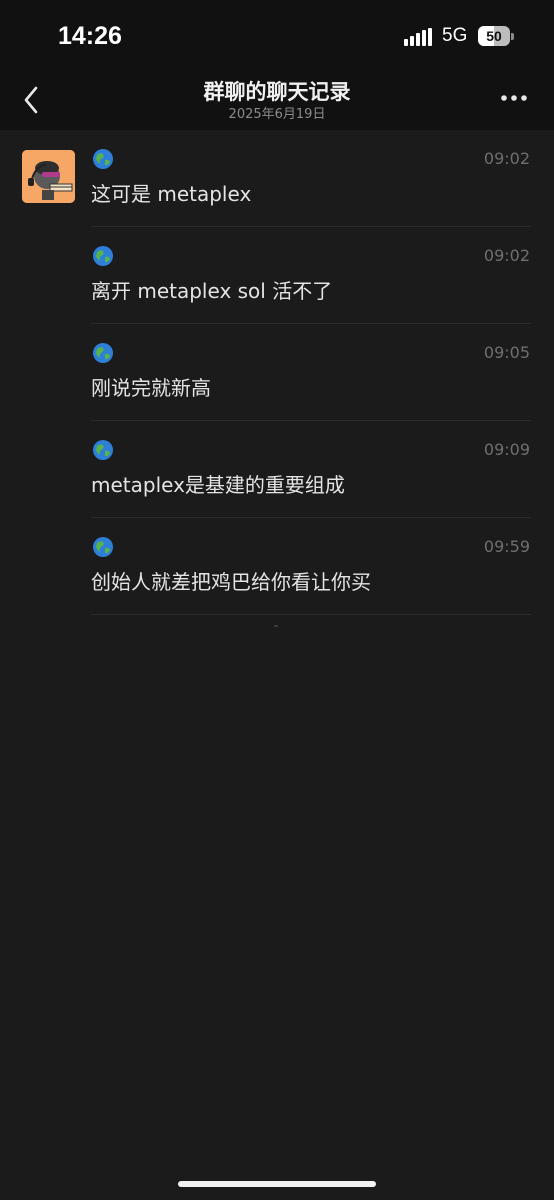 Image resolution: width=554 pixels, height=1200 pixels. I want to click on status-bar: 14:26 5G 50, so click(277, 35).